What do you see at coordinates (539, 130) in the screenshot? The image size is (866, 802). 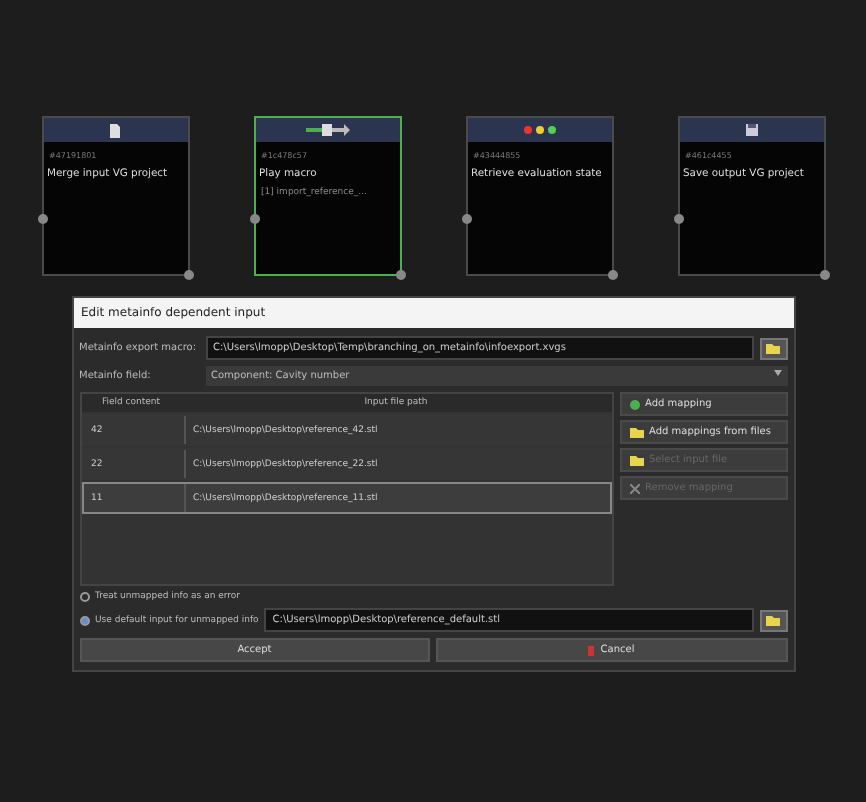 I see `traffic-lights-icon` at bounding box center [539, 130].